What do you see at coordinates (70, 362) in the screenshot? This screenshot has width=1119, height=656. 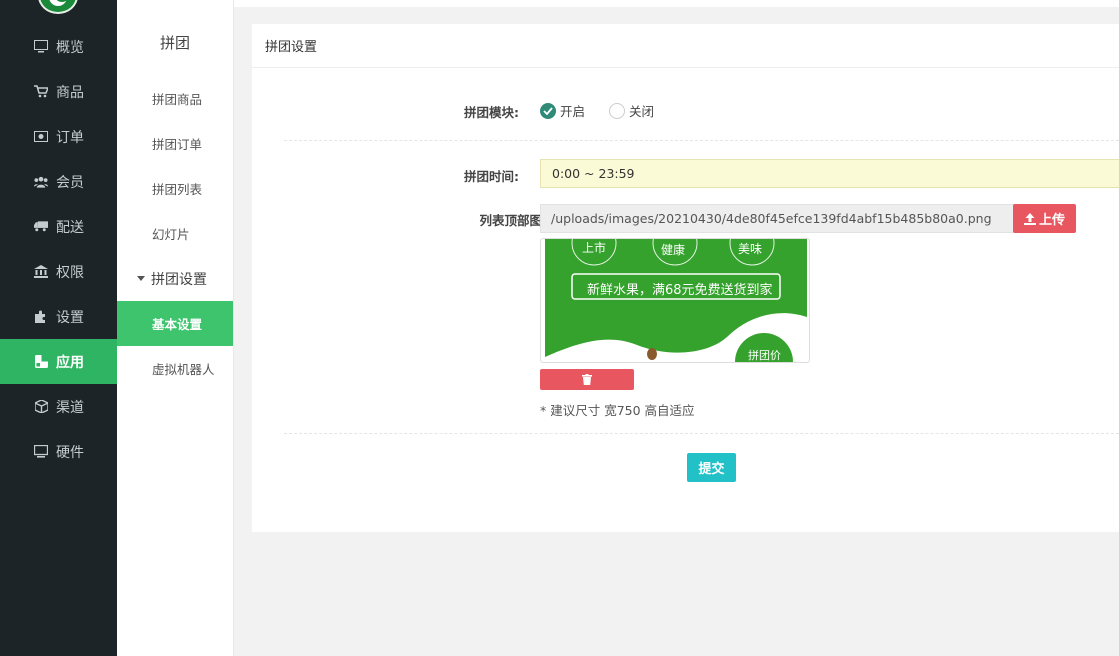 I see `sidebar-item-label: 应用` at bounding box center [70, 362].